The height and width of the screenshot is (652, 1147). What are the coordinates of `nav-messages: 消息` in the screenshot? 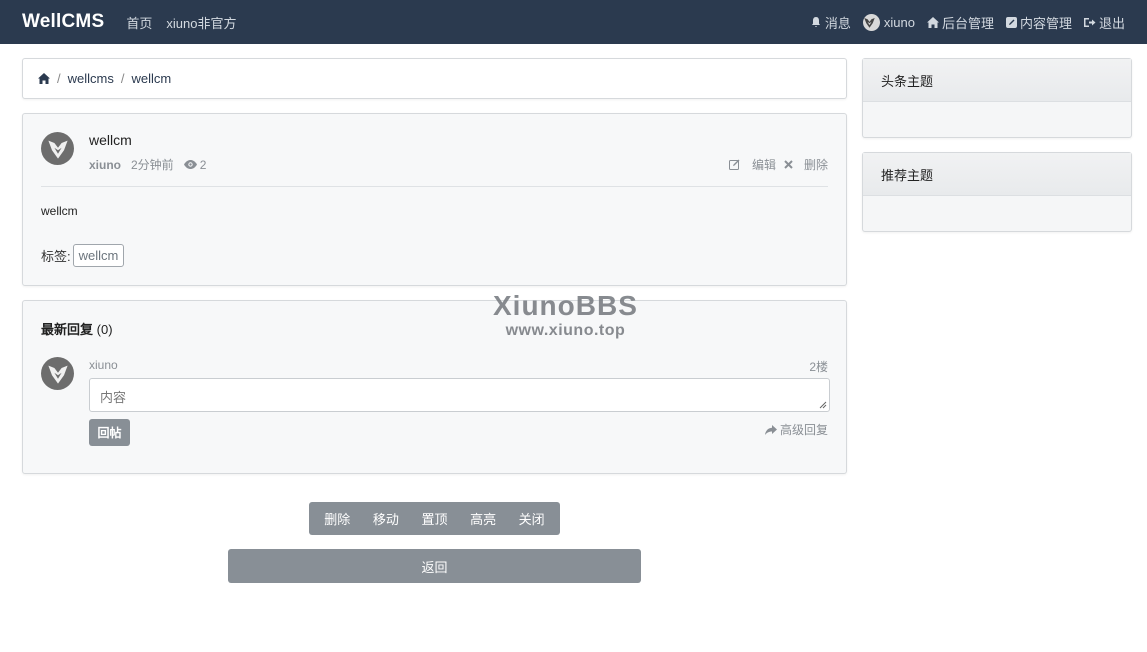 It's located at (830, 22).